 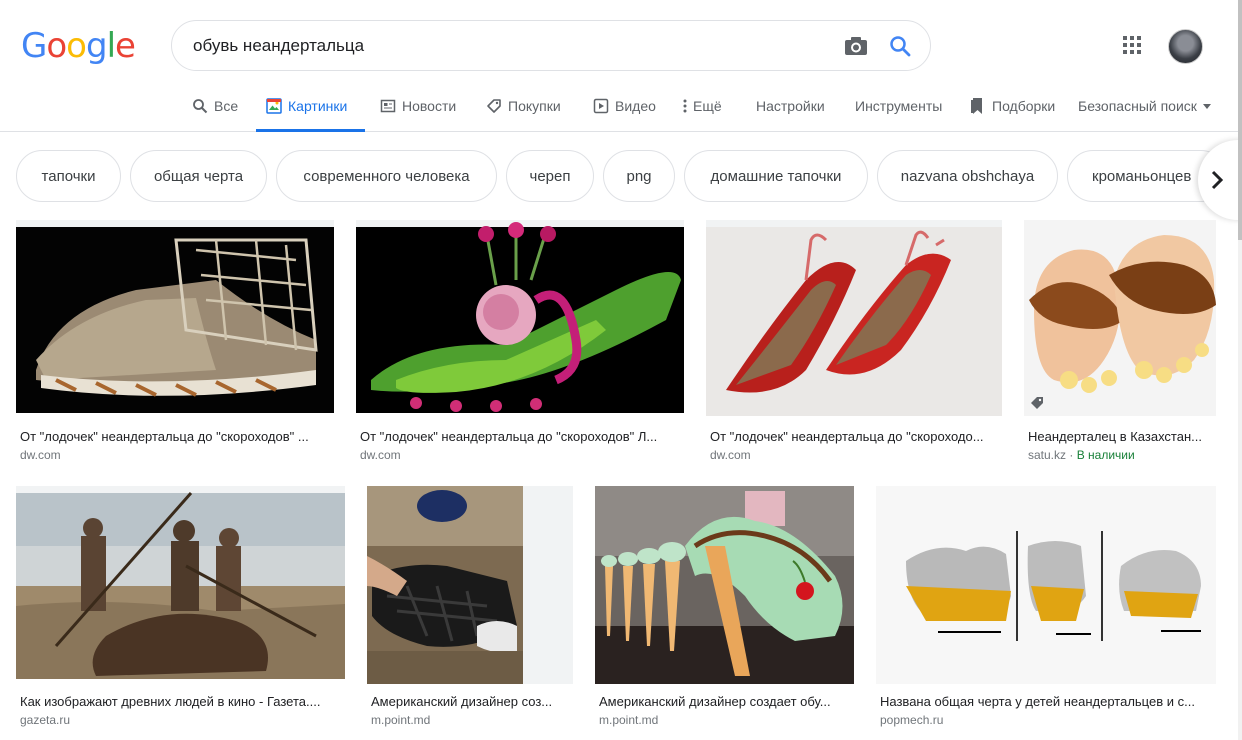 I want to click on tab-label: Ещё, so click(x=707, y=106).